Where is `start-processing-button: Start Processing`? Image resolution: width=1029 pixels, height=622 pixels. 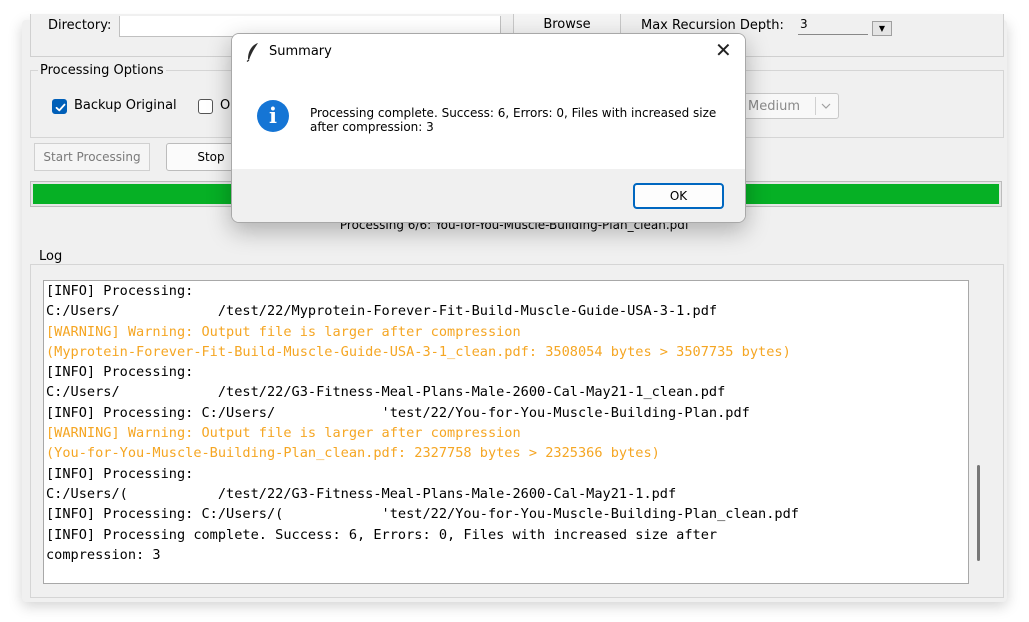
start-processing-button: Start Processing is located at coordinates (92, 157).